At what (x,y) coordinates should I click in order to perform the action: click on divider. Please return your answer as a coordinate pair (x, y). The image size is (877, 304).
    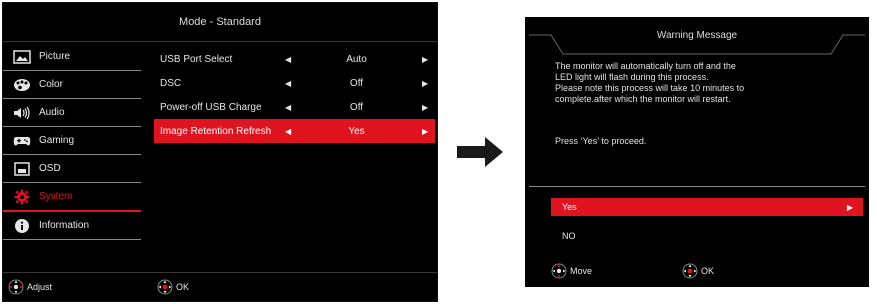
    Looking at the image, I should click on (697, 186).